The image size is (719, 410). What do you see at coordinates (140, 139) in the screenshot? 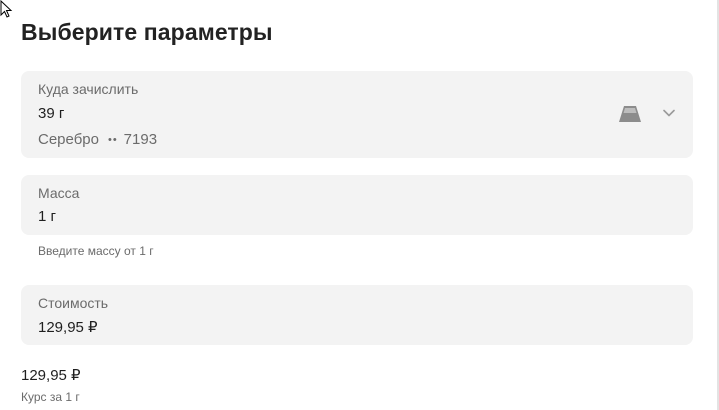
I see `account-number: 7193` at bounding box center [140, 139].